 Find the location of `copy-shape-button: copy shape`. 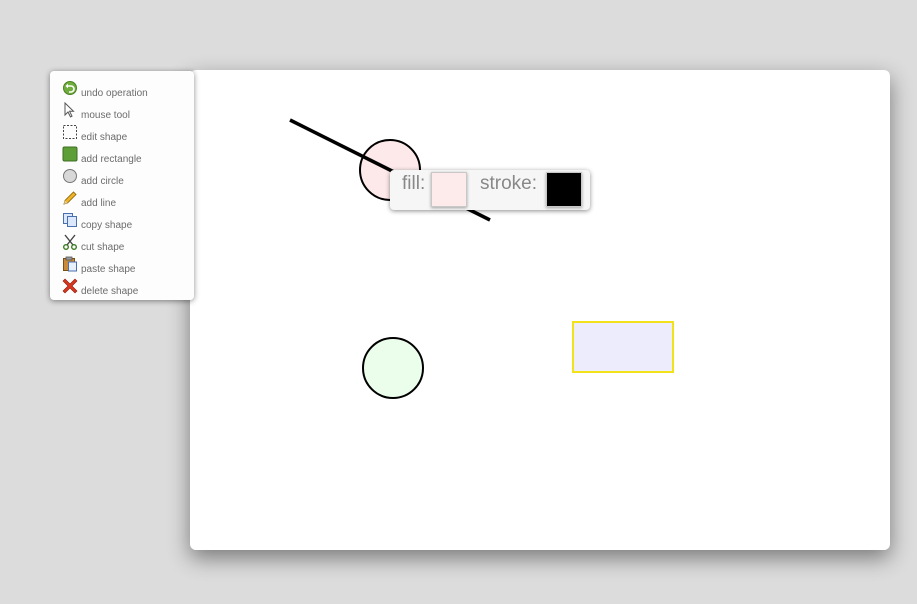

copy-shape-button: copy shape is located at coordinates (126, 223).